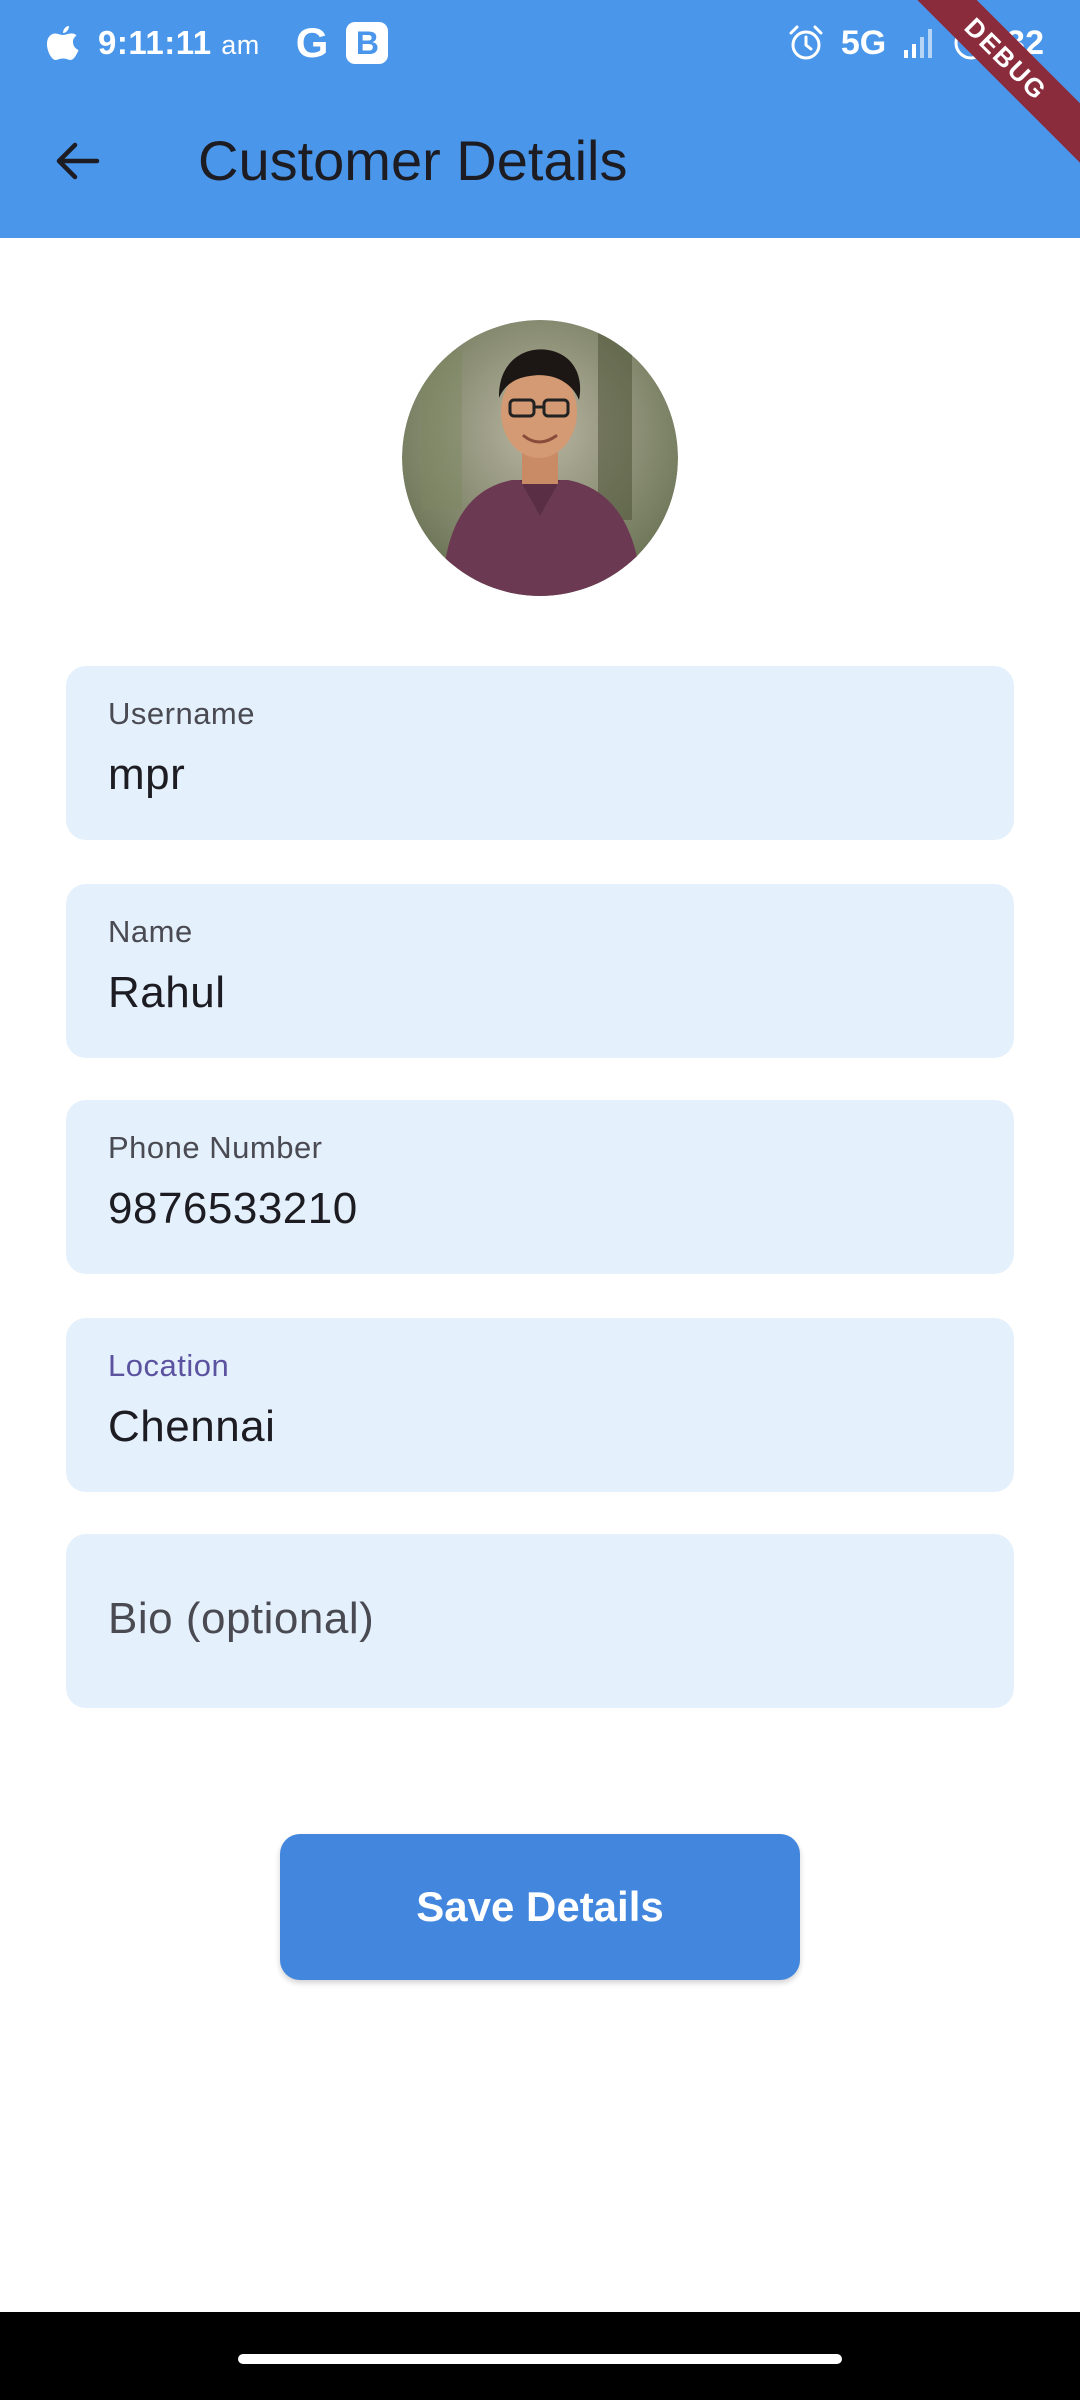 The height and width of the screenshot is (2400, 1080). Describe the element at coordinates (312, 42) in the screenshot. I see `google-icon: G` at that location.